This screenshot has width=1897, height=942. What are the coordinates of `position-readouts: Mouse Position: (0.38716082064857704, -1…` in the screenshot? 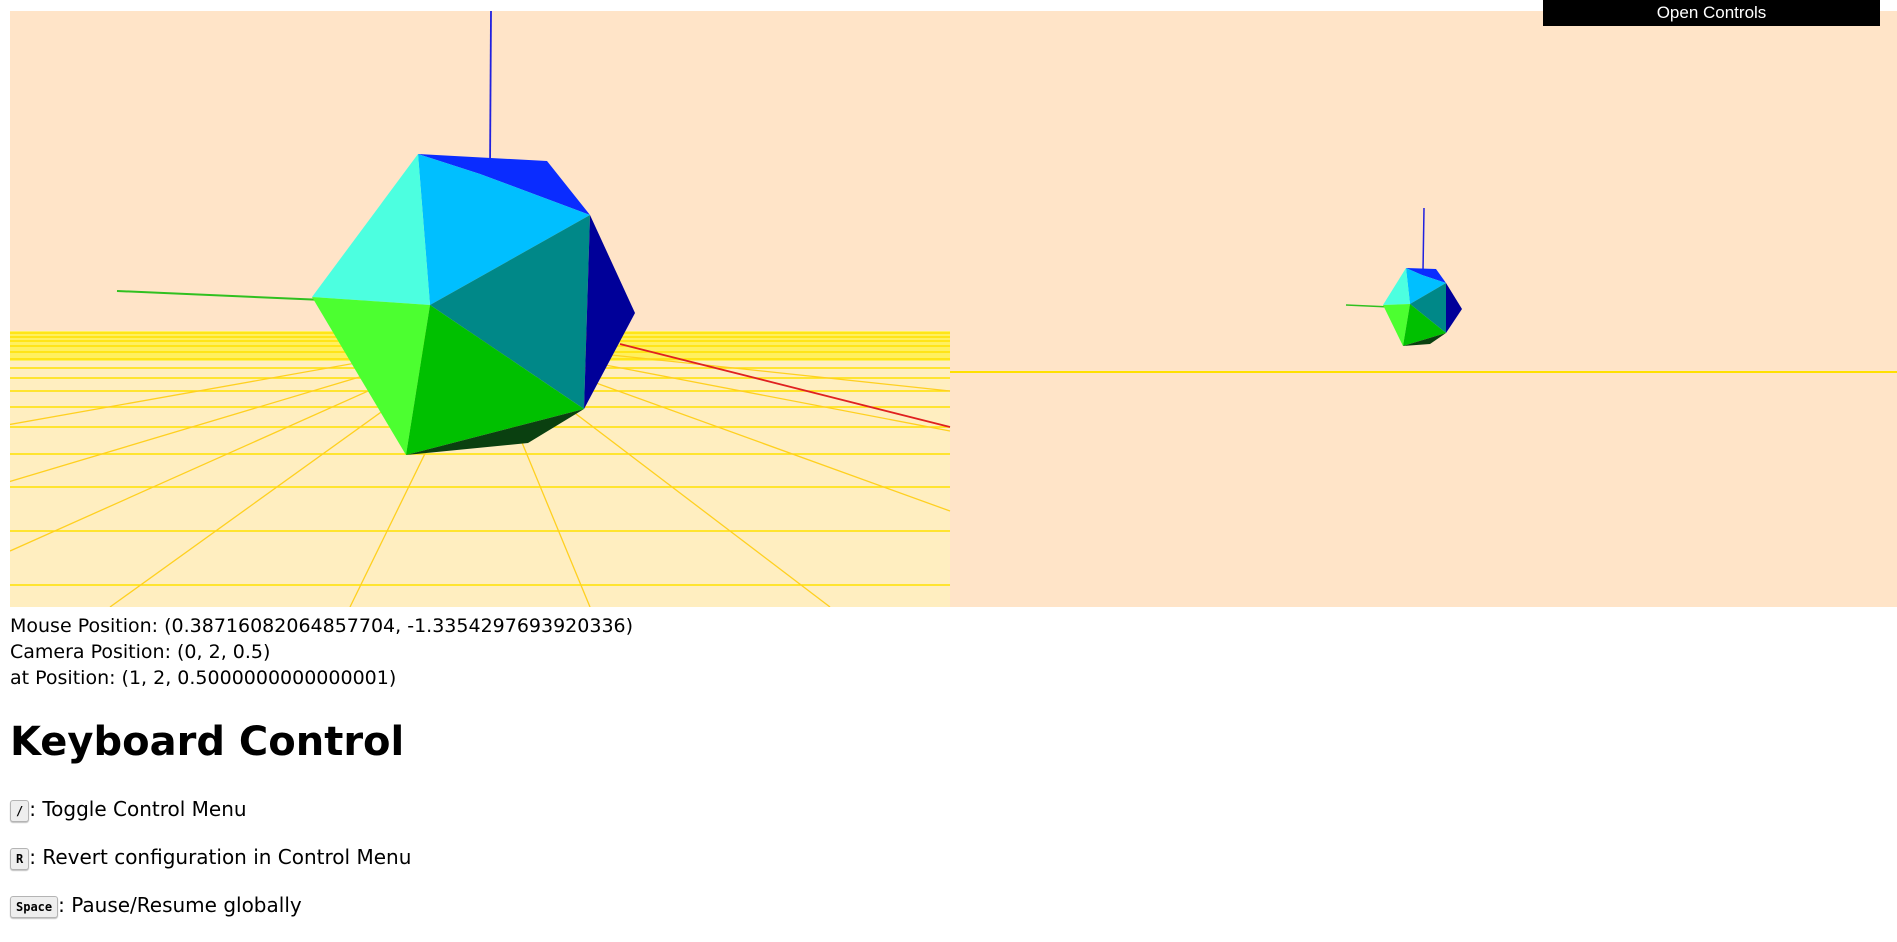 It's located at (321, 652).